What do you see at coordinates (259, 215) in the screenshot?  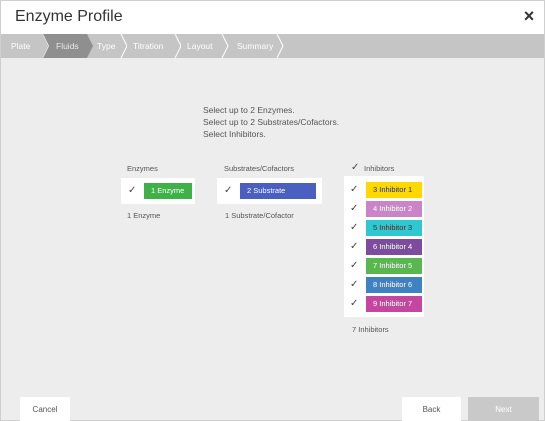 I see `substrates-count: 1 Substrate/Cofactor` at bounding box center [259, 215].